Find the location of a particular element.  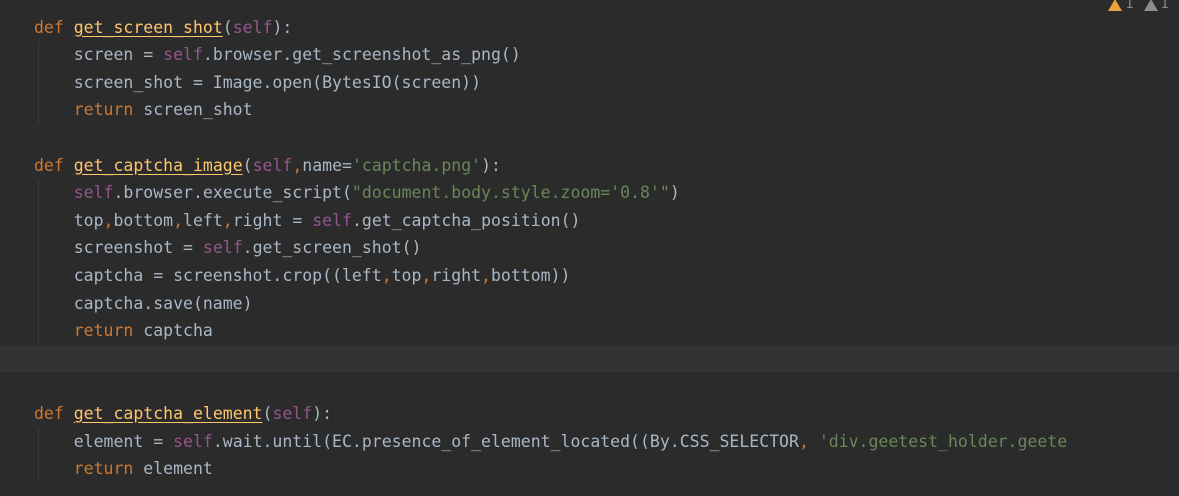

code-token: get_captcha_image is located at coordinates (158, 165).